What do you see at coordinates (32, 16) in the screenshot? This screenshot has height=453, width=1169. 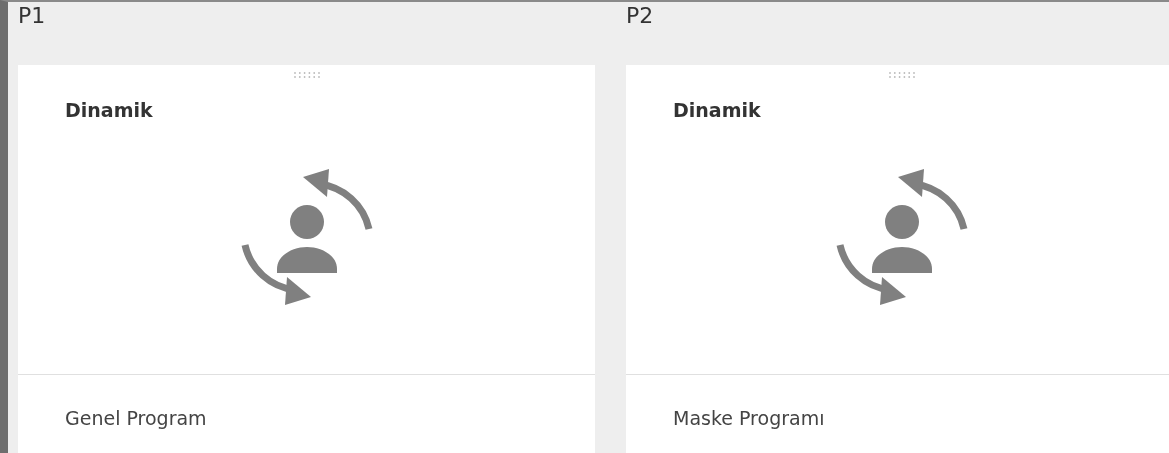 I see `panel-title: P1` at bounding box center [32, 16].